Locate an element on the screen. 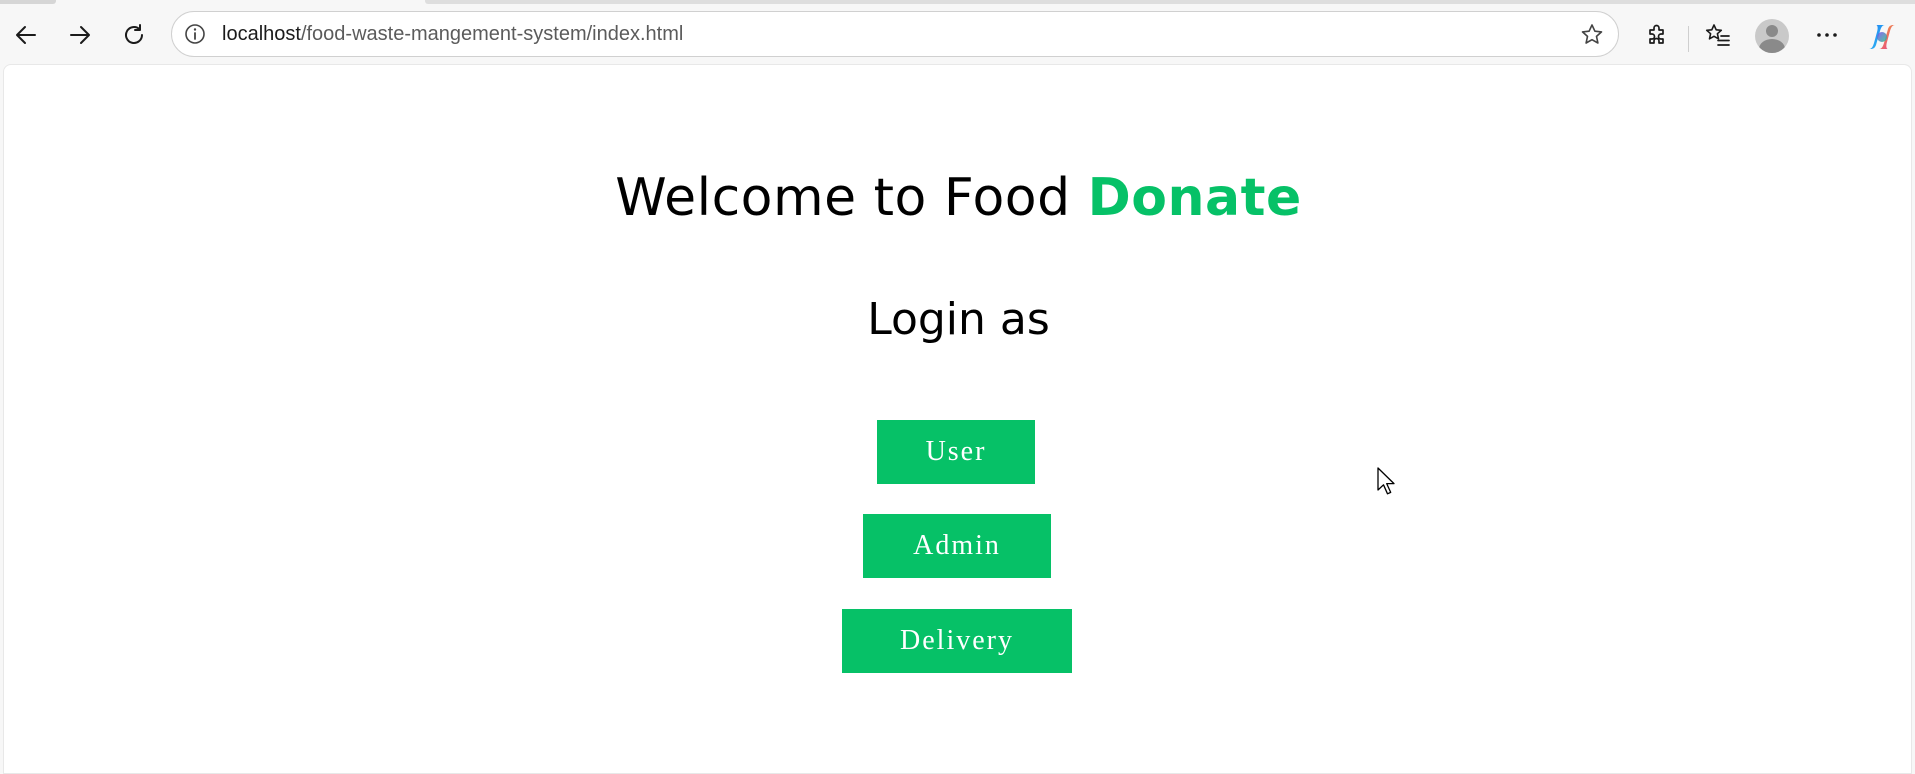 This screenshot has height=774, width=1915. page-title: Welcome to Food Donate is located at coordinates (958, 198).